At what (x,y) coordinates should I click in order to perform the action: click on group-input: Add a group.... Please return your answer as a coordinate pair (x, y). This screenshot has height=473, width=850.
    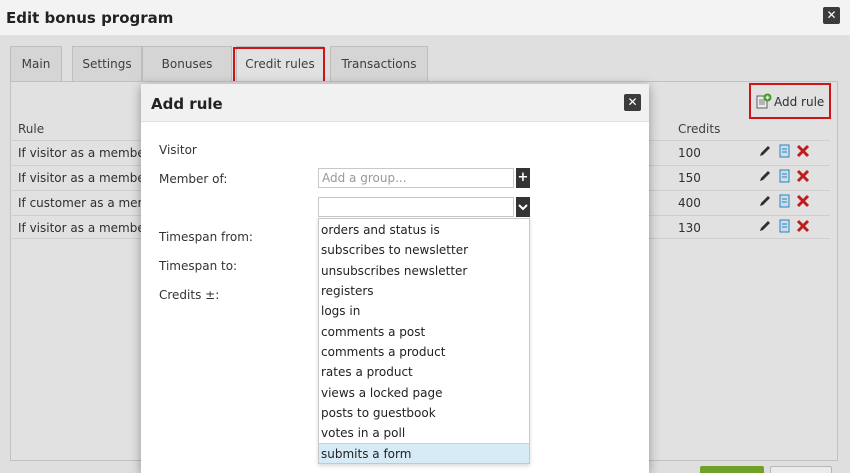
    Looking at the image, I should click on (416, 178).